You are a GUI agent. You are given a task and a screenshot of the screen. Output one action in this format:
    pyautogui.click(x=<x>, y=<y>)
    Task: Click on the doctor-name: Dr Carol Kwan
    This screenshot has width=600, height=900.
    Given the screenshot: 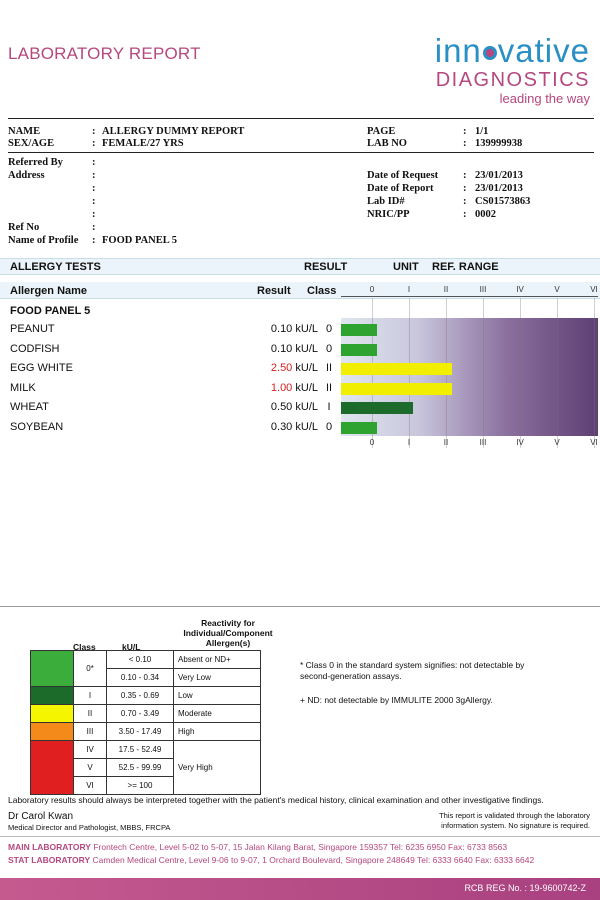 What is the action you would take?
    pyautogui.click(x=41, y=816)
    